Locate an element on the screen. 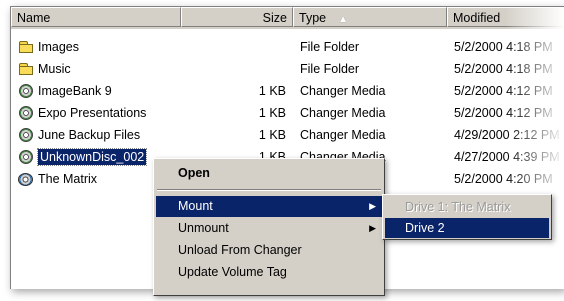  file-name: June Backup Files is located at coordinates (89, 135).